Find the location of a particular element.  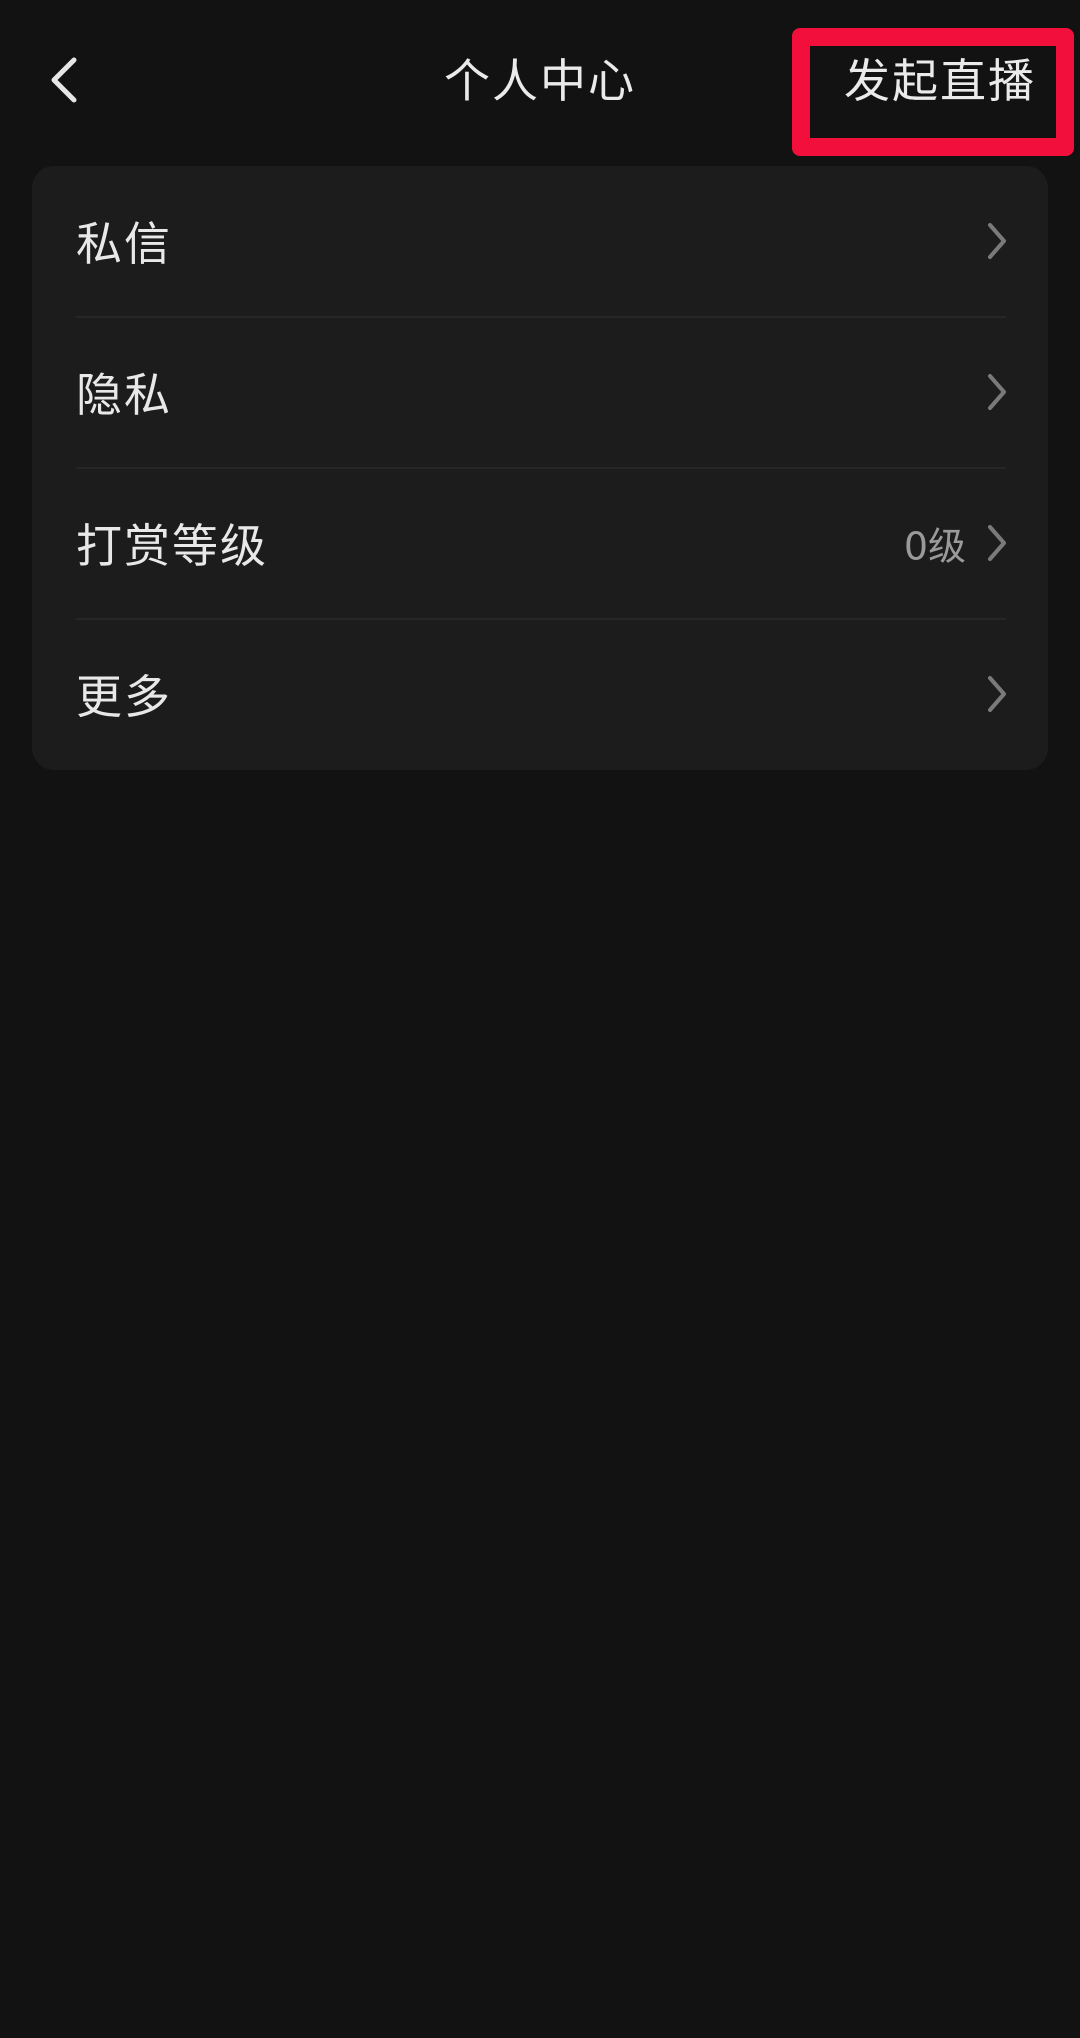

menu-item-label: 更多 is located at coordinates (124, 697).